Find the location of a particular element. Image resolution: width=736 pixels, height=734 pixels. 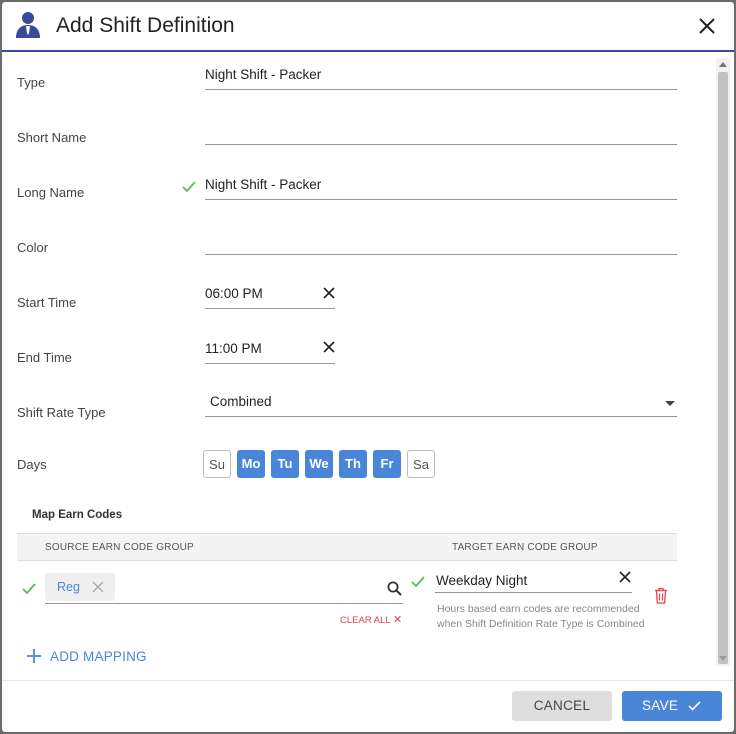

source-chip: Reg is located at coordinates (80, 587).